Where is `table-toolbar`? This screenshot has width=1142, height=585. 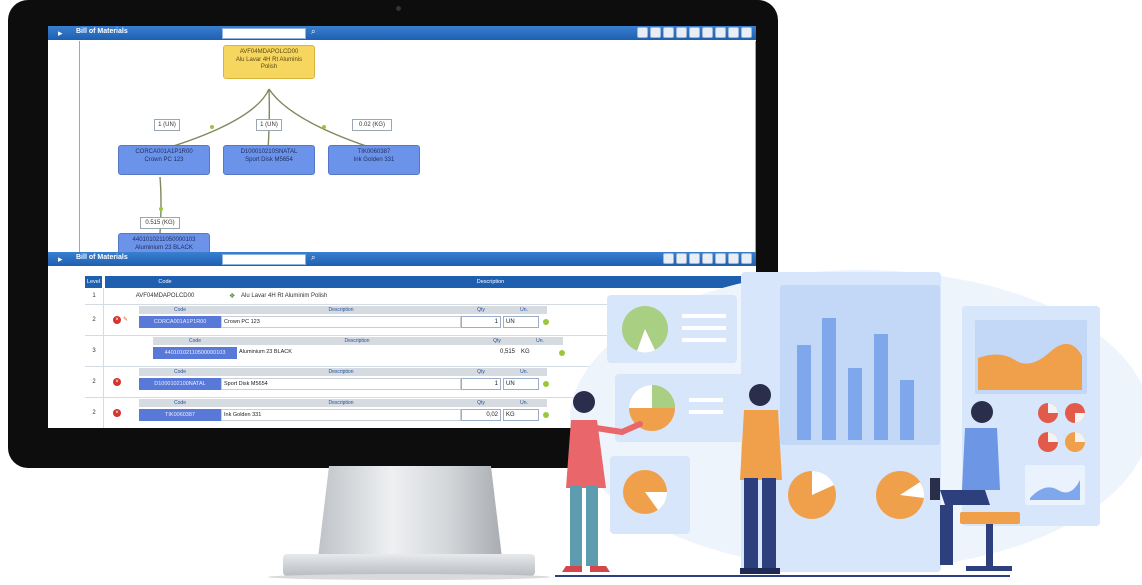 table-toolbar is located at coordinates (707, 259).